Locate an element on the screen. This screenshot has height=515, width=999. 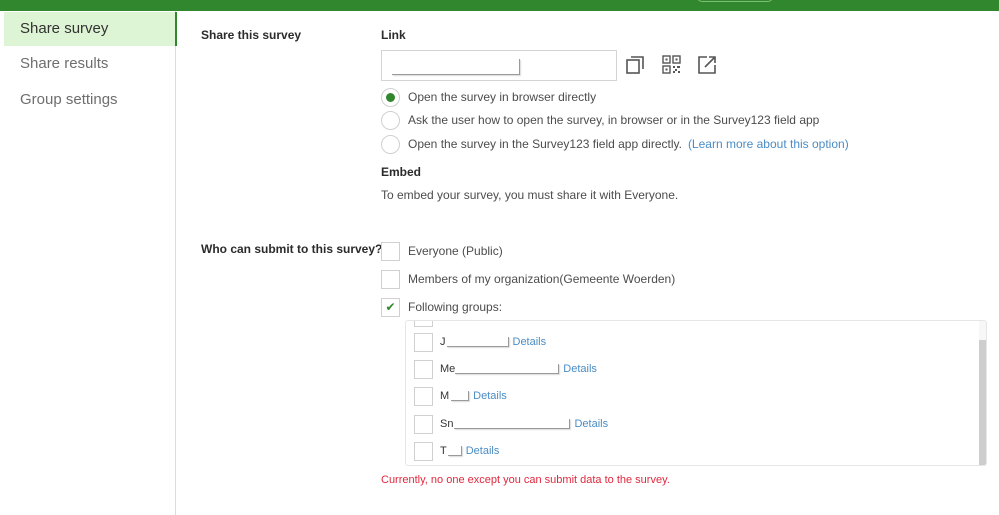
sidebar-item-share-survey: Share survey is located at coordinates (90, 29).